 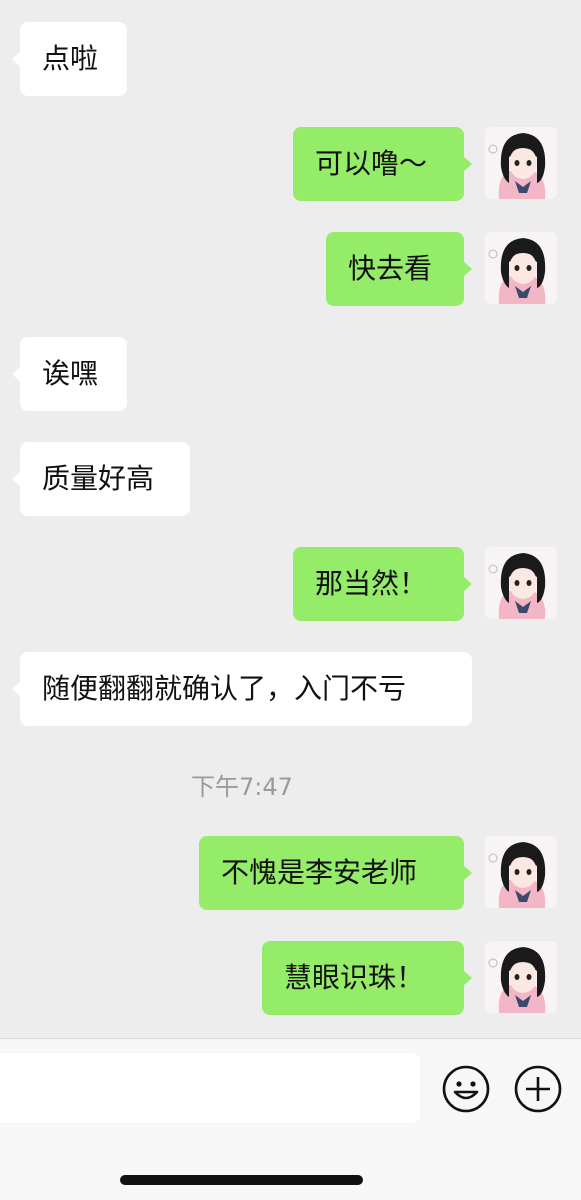 I want to click on message-bubble-outgoing: 那当然！, so click(x=382, y=584).